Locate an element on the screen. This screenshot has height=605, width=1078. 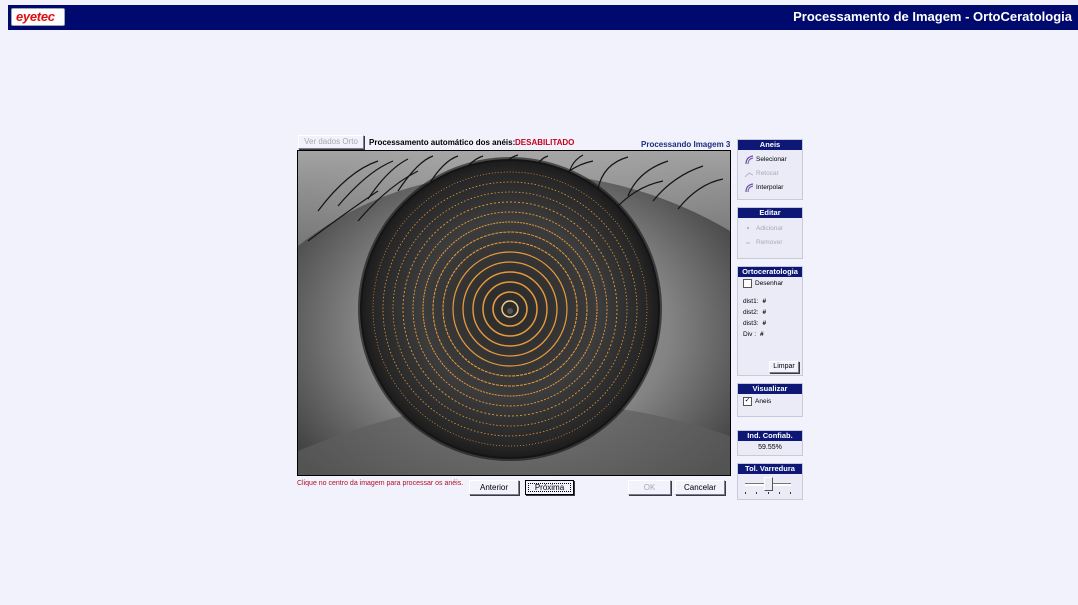
aneis-panel-title: Aneis is located at coordinates (770, 145).